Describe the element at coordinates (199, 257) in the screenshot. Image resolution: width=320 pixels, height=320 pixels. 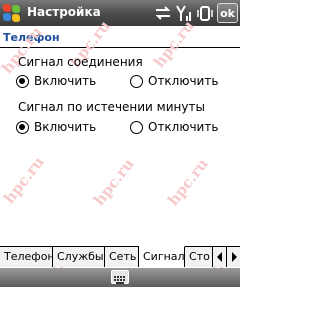
I see `tab-more: Сто` at that location.